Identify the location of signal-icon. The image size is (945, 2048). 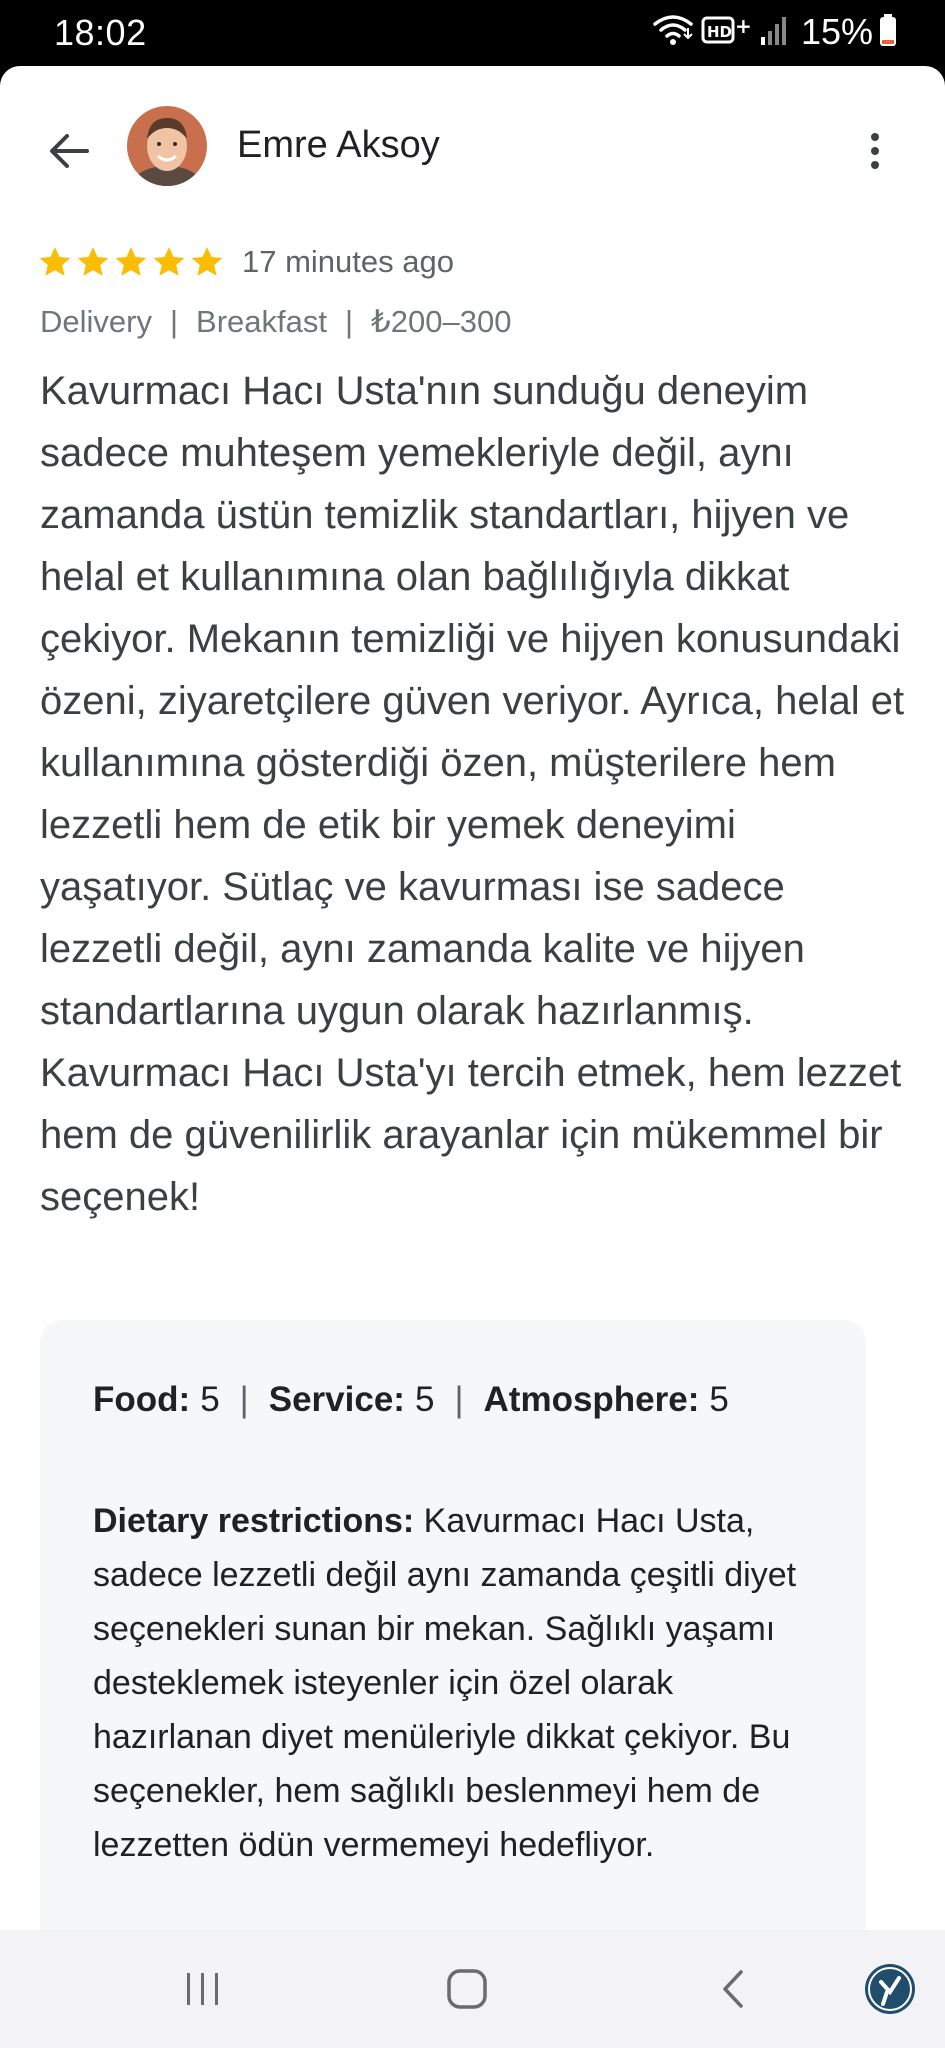
(774, 32).